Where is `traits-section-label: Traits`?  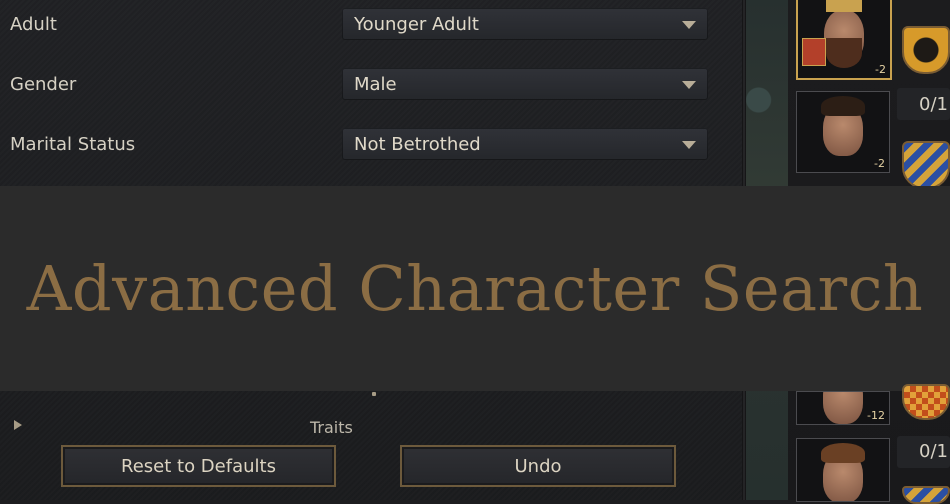 traits-section-label: Traits is located at coordinates (331, 427).